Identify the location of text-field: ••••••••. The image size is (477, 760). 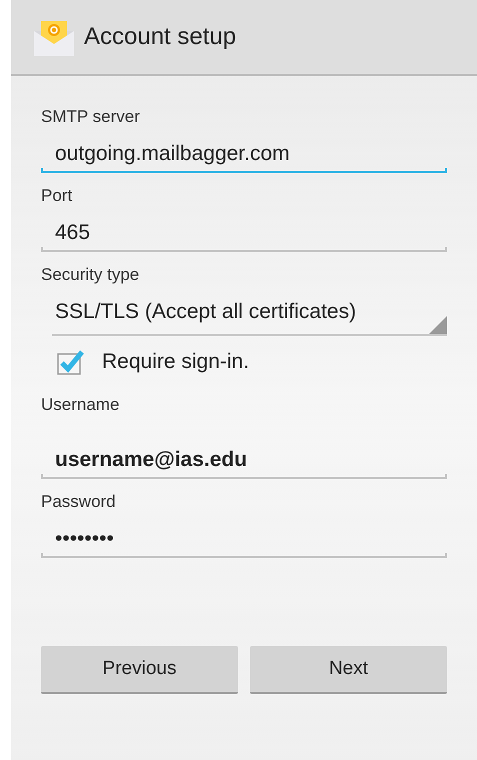
(244, 535).